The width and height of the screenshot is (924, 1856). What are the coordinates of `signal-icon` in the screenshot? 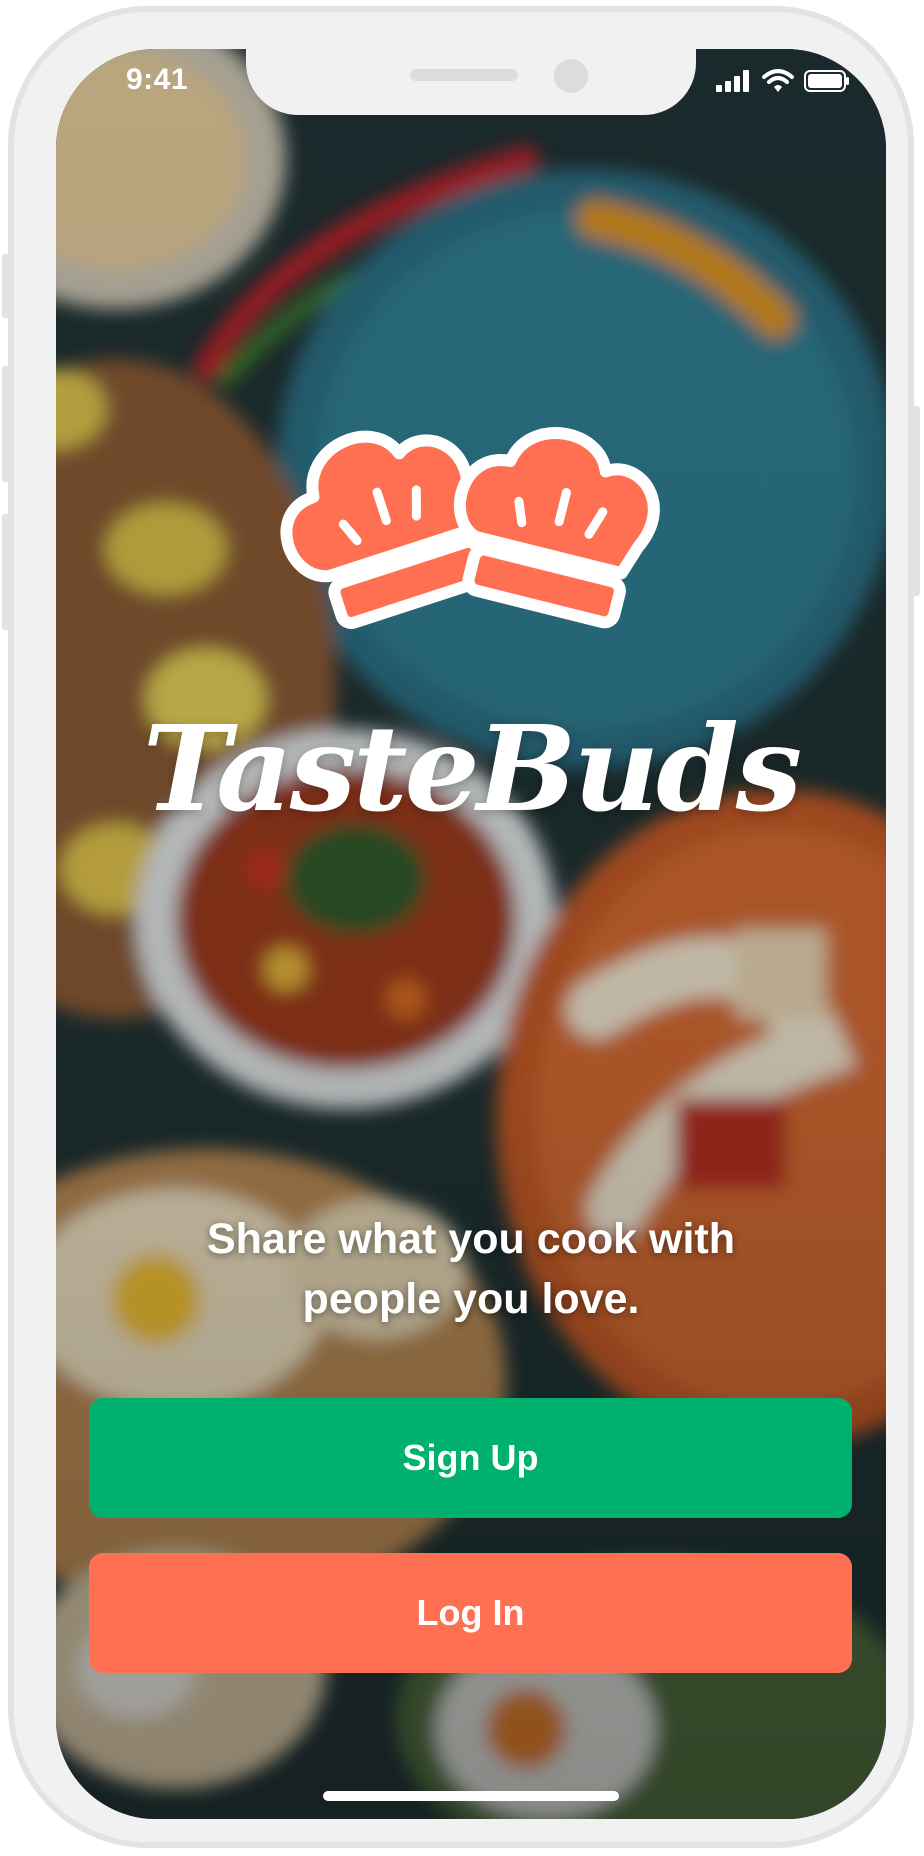 It's located at (732, 81).